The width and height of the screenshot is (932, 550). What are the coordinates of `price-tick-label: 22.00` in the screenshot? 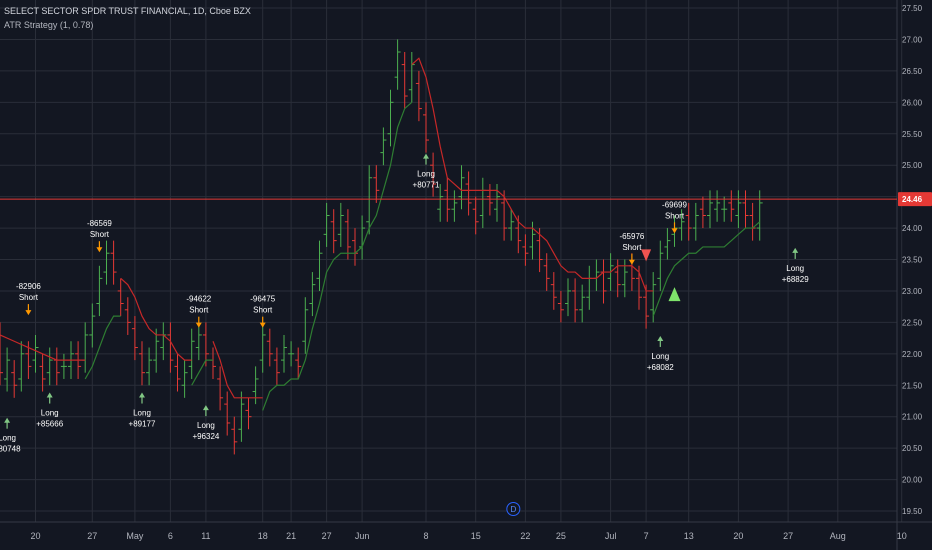 It's located at (912, 354).